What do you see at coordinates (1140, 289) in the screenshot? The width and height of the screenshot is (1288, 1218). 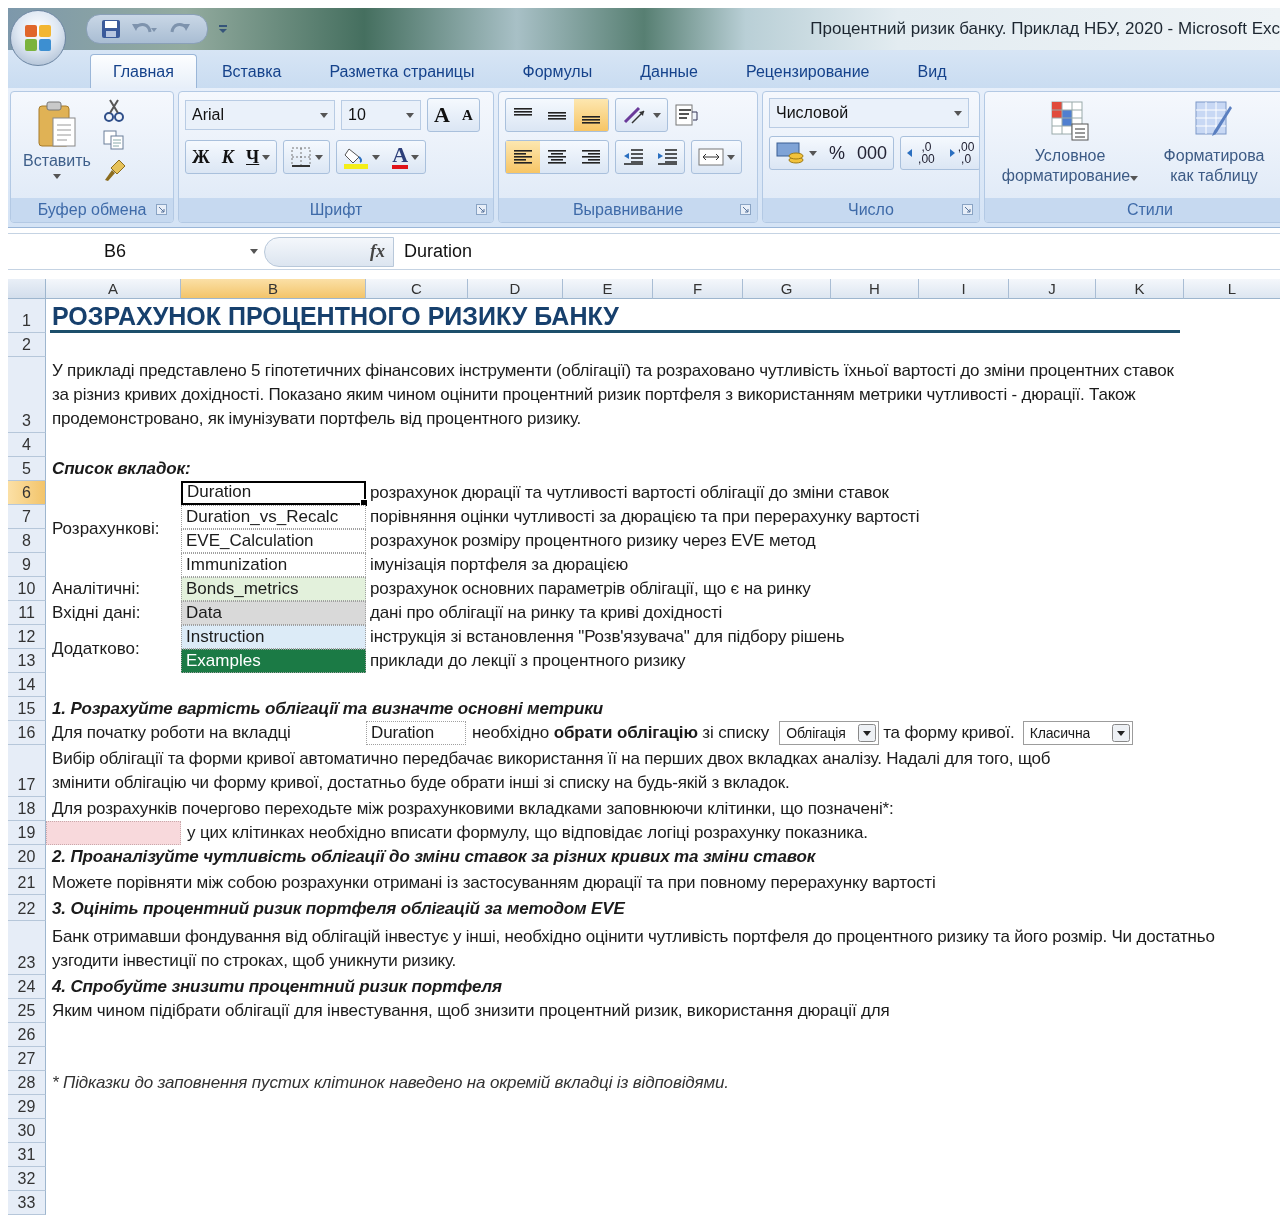 I see `column-header: K` at bounding box center [1140, 289].